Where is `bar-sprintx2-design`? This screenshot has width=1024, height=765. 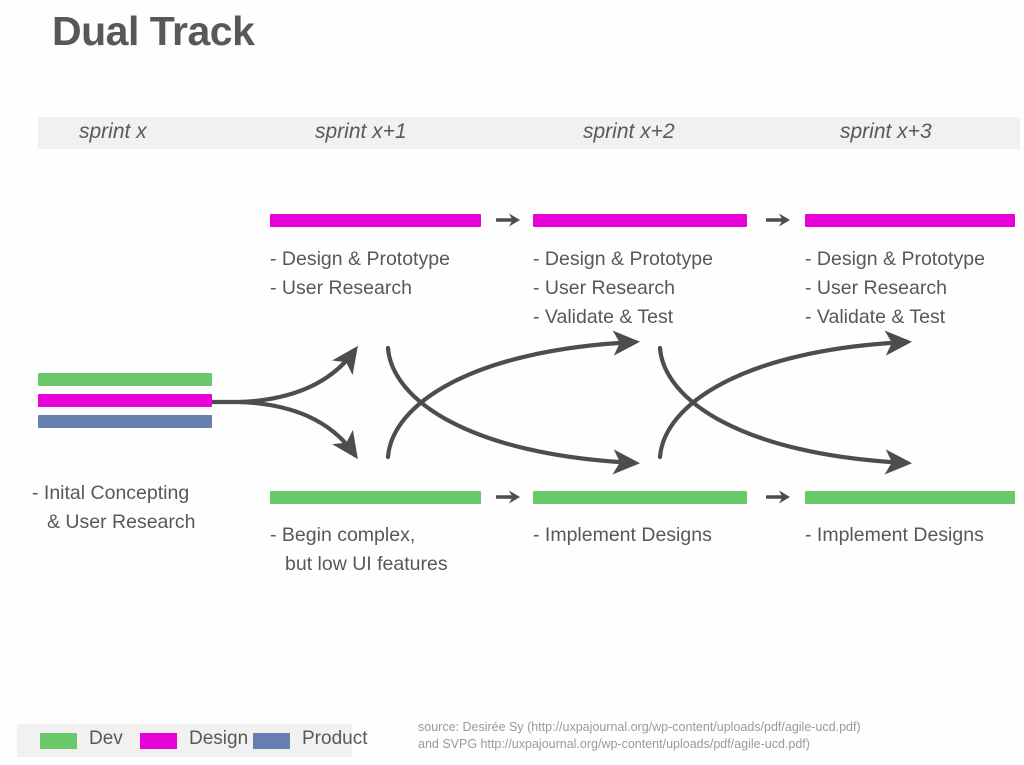
bar-sprintx2-design is located at coordinates (640, 220).